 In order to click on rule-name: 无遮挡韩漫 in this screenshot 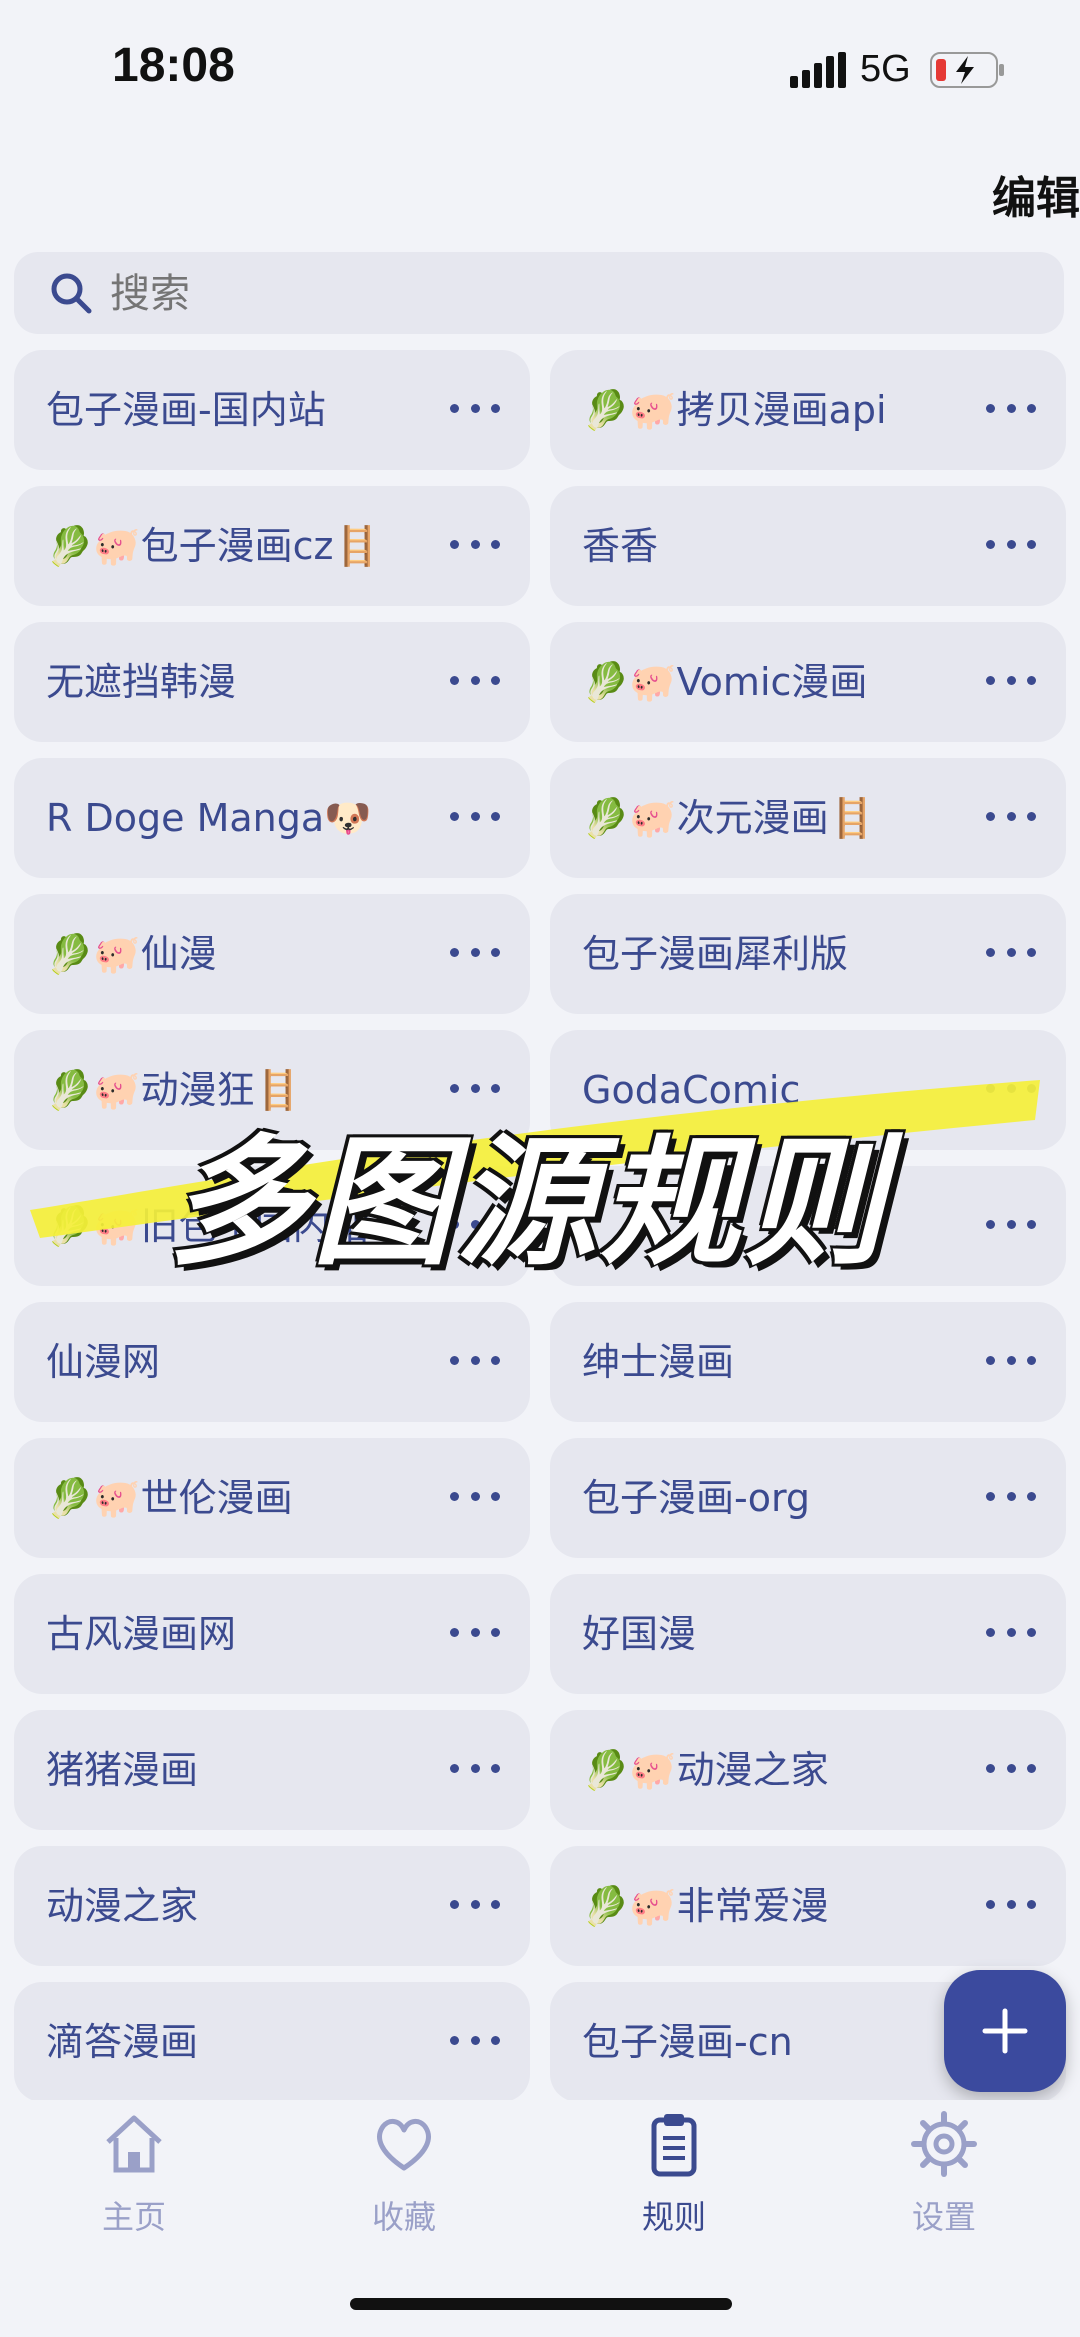, I will do `click(141, 682)`.